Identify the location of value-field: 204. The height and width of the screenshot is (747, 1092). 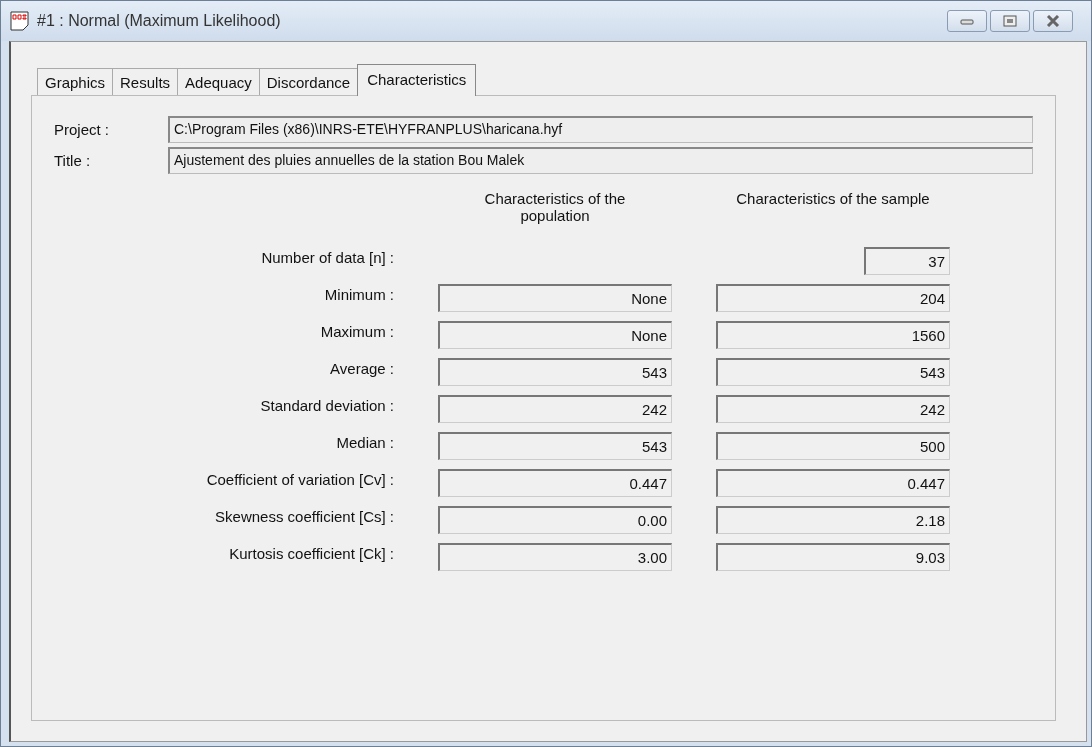
(833, 298).